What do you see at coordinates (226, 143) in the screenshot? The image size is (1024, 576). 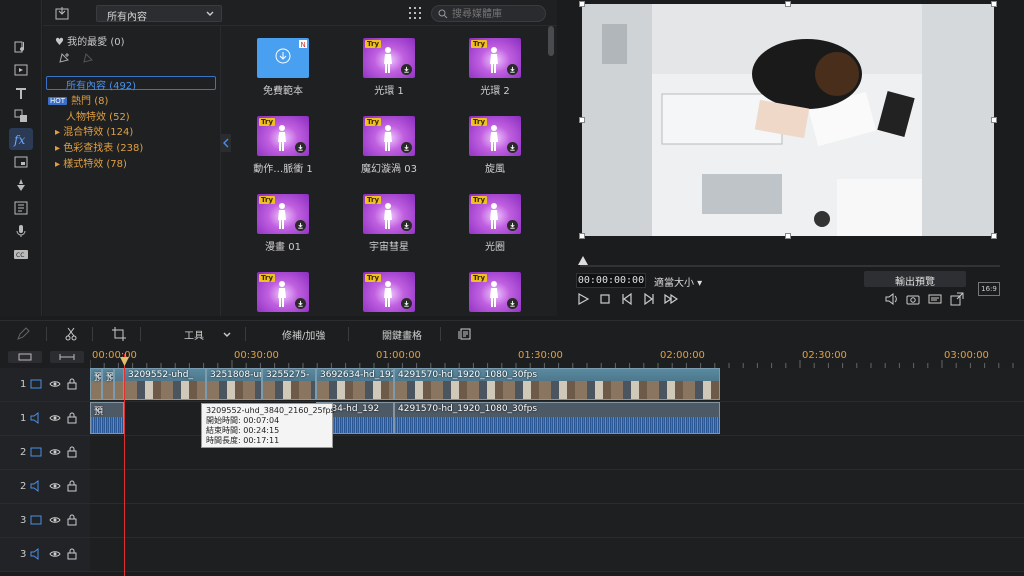 I see `collapse-tree-button` at bounding box center [226, 143].